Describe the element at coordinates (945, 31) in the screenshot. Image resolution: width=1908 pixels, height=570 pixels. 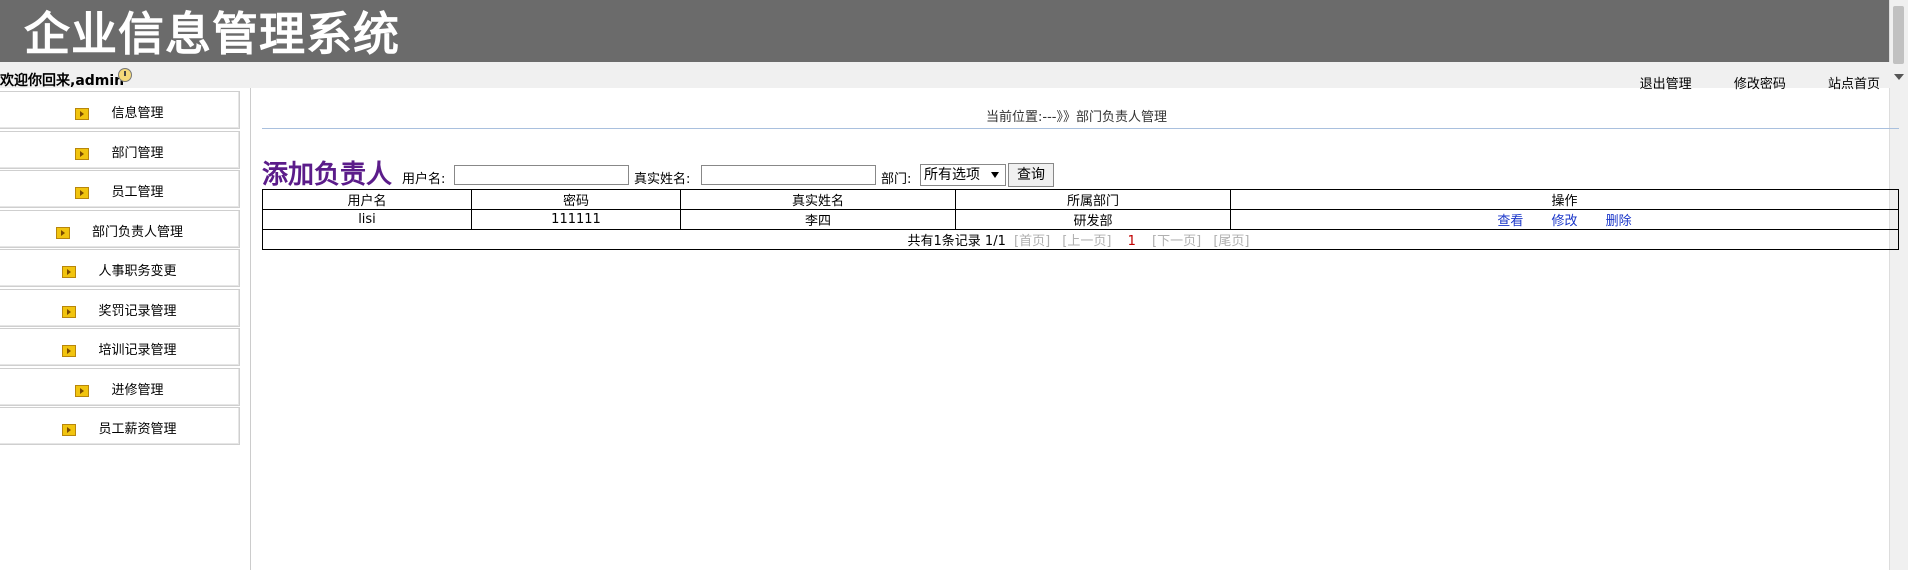
I see `app-header: 企业信息管理系统` at that location.